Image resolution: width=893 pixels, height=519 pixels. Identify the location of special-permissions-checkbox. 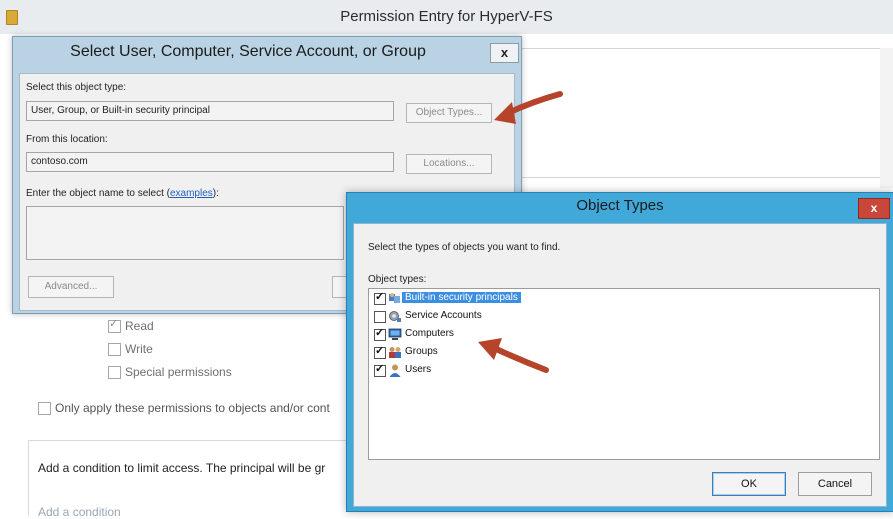
(114, 372).